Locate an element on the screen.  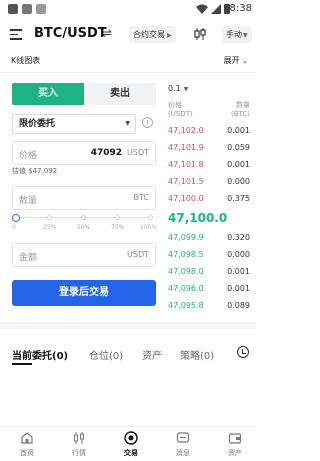
expand-chart-toggle: 展开 ⌄ is located at coordinates (236, 60).